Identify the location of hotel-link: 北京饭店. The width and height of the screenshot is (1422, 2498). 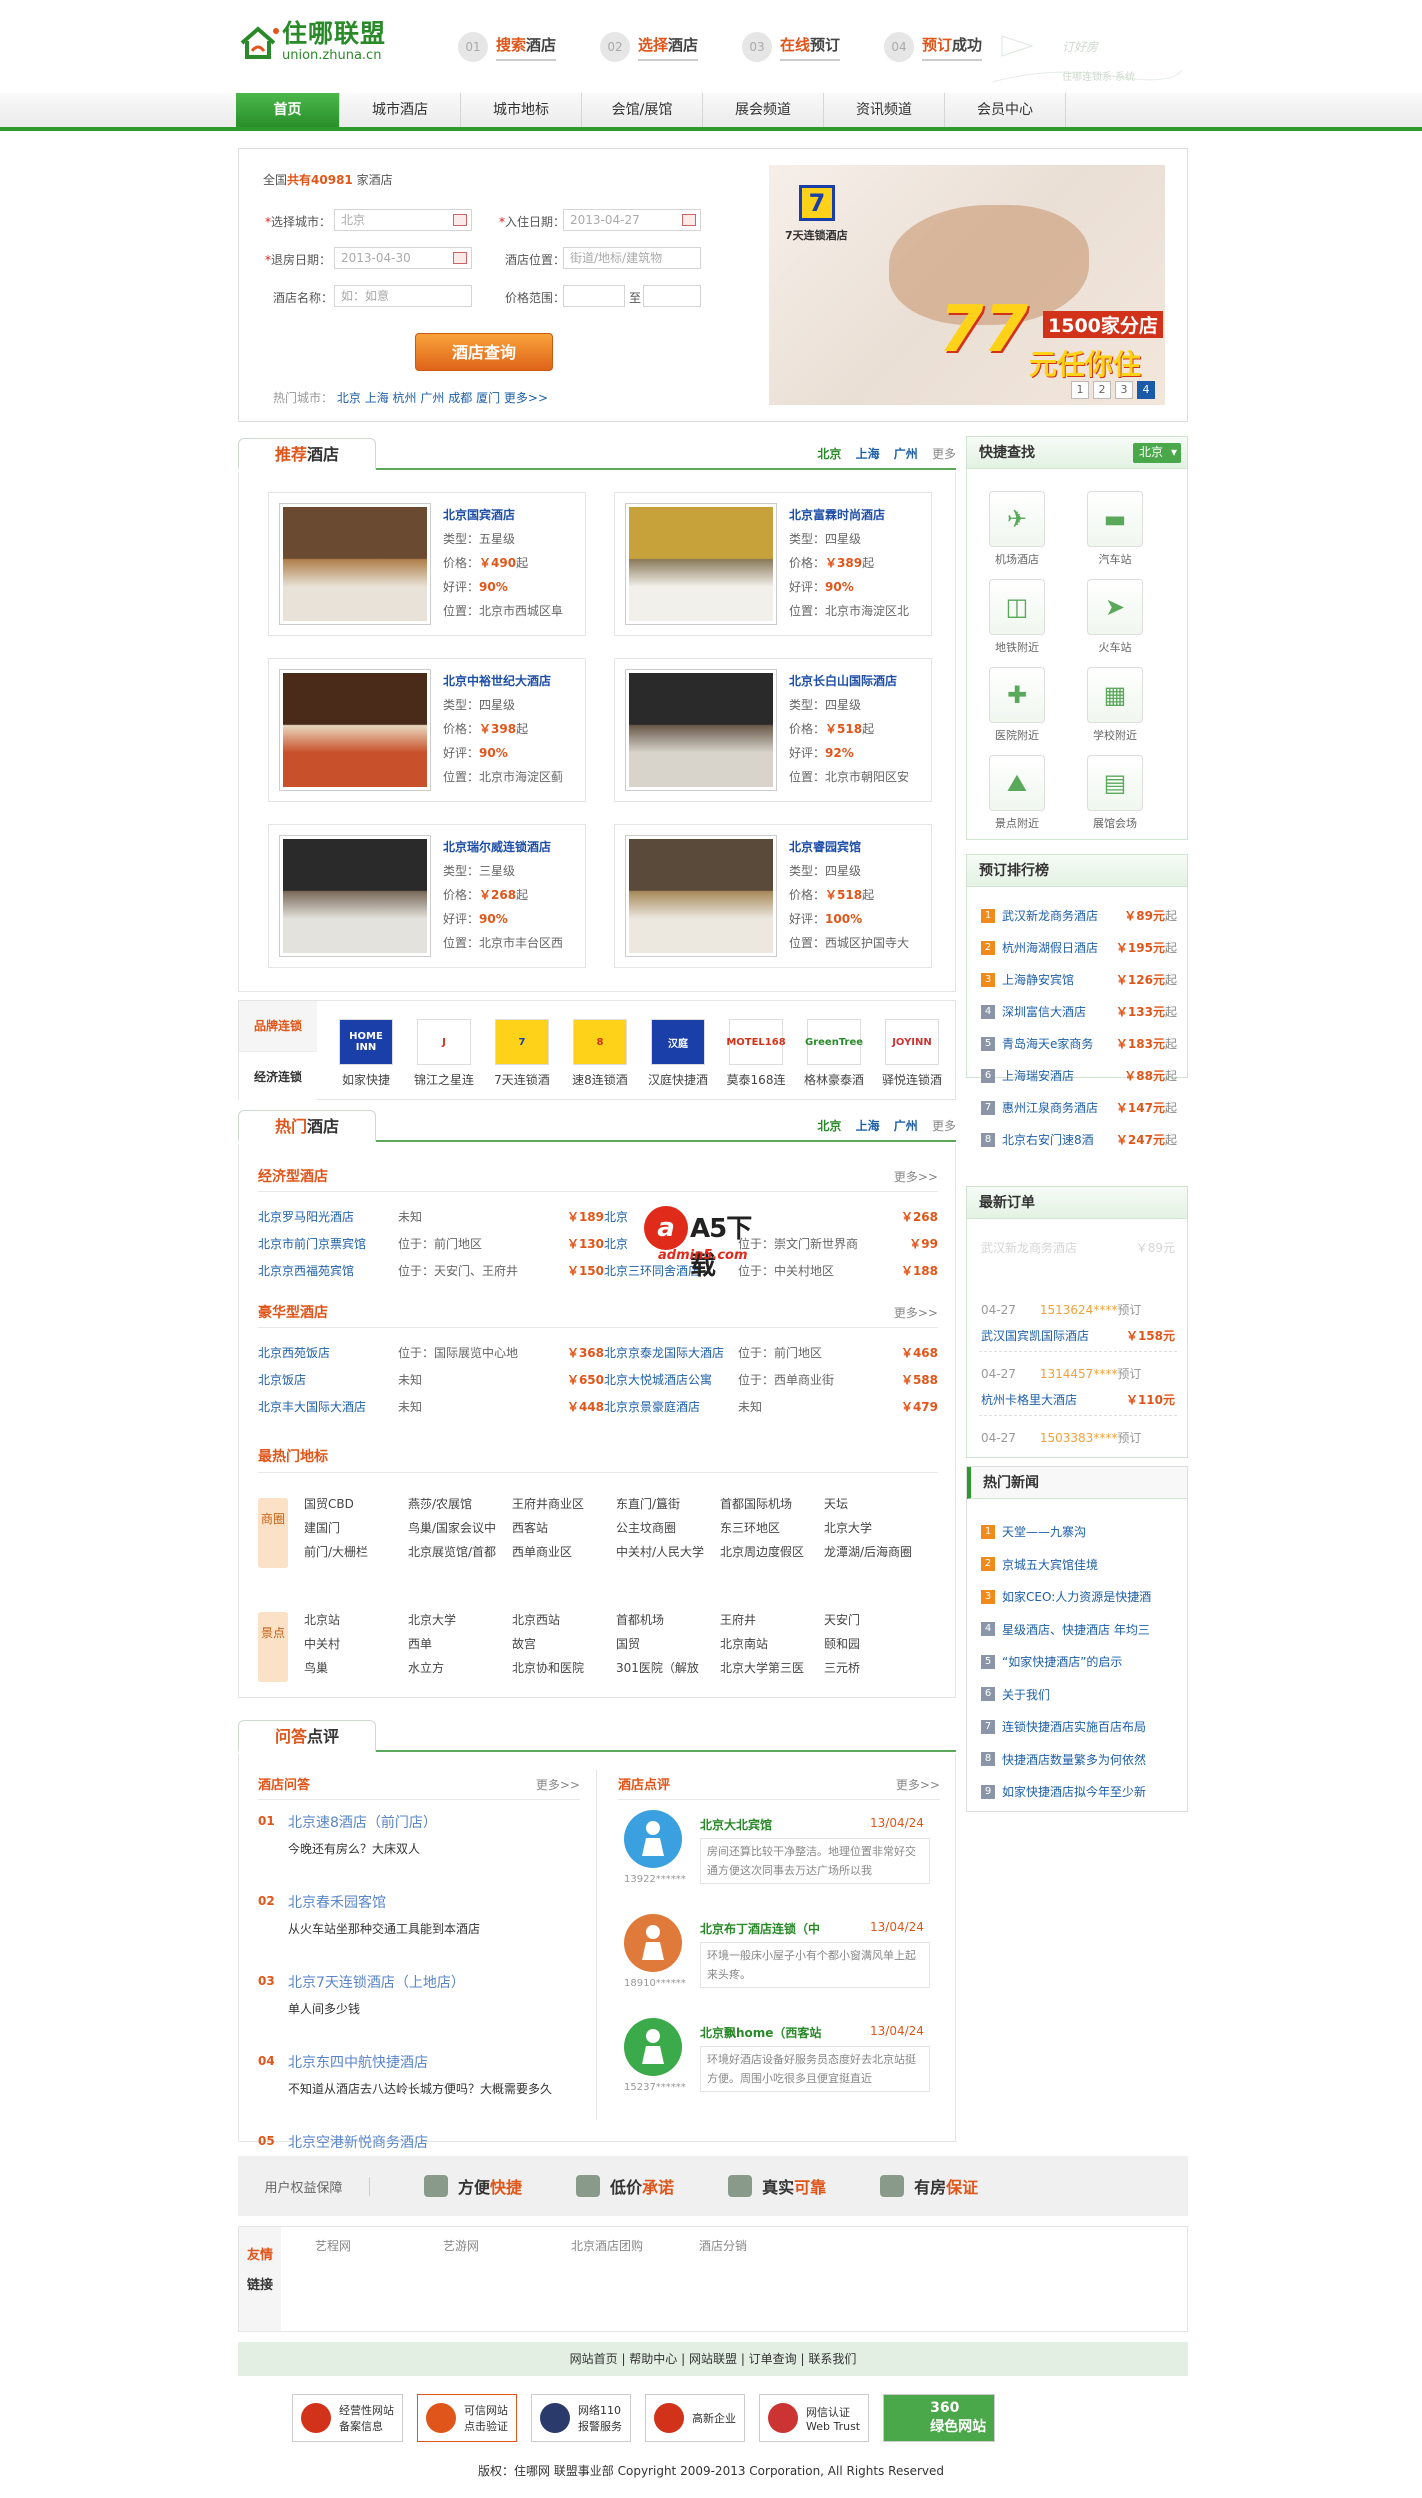
(328, 1380).